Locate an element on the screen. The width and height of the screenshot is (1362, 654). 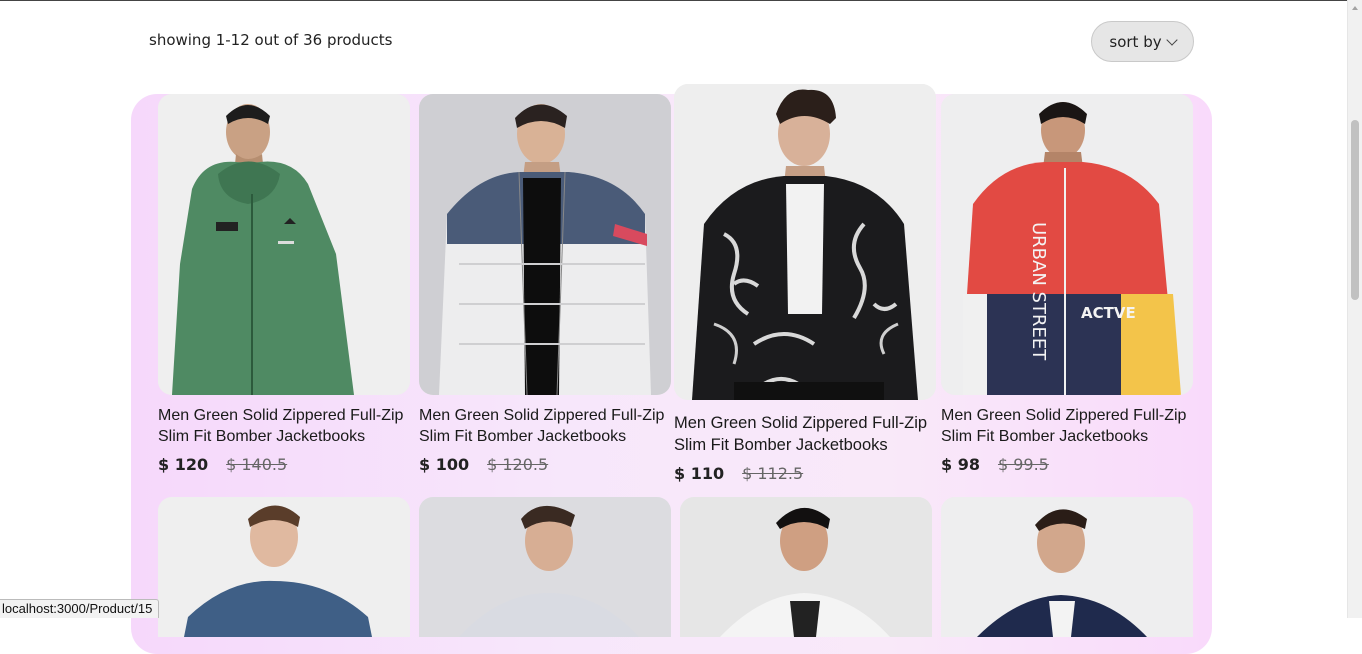
sort-label: sort by is located at coordinates (1135, 41).